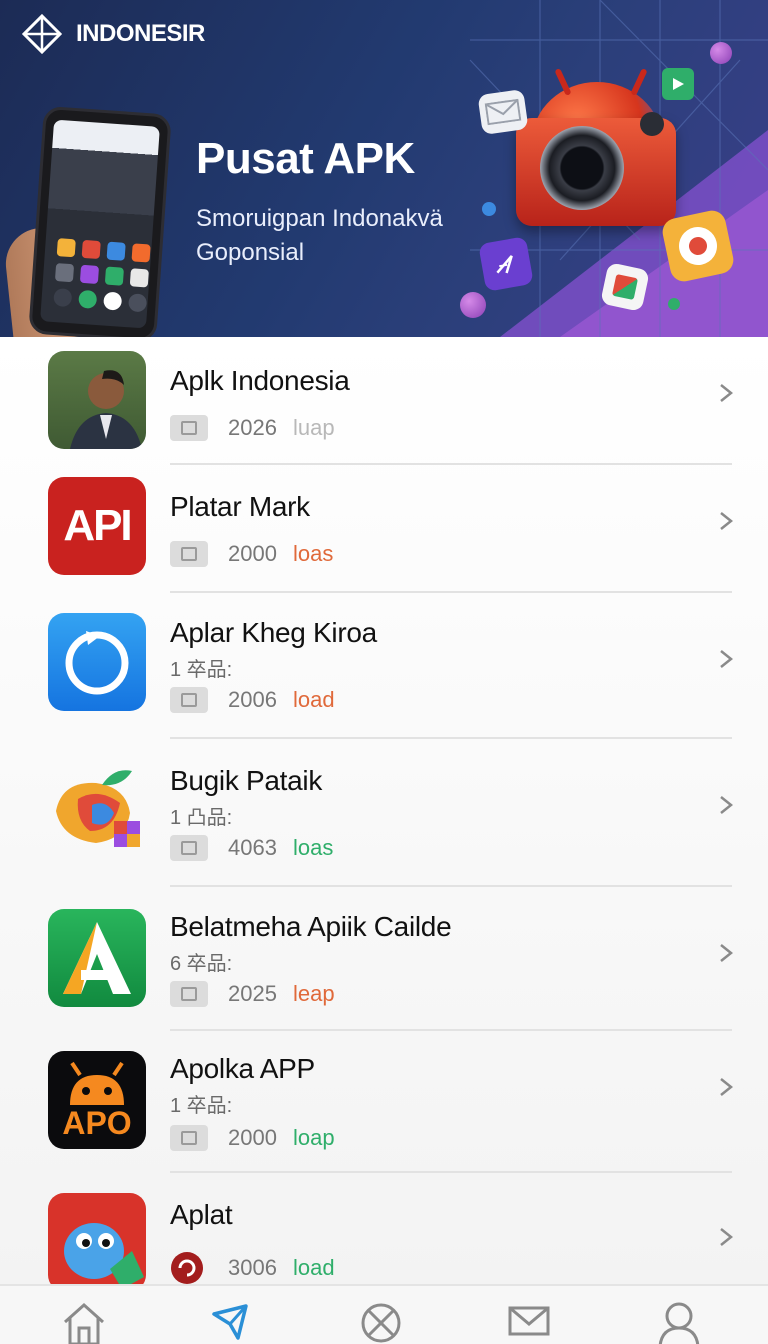 This screenshot has height=1344, width=768. Describe the element at coordinates (384, 1102) in the screenshot. I see `list-item: APO Apolka APP 1 卒品: 2000 loap` at that location.